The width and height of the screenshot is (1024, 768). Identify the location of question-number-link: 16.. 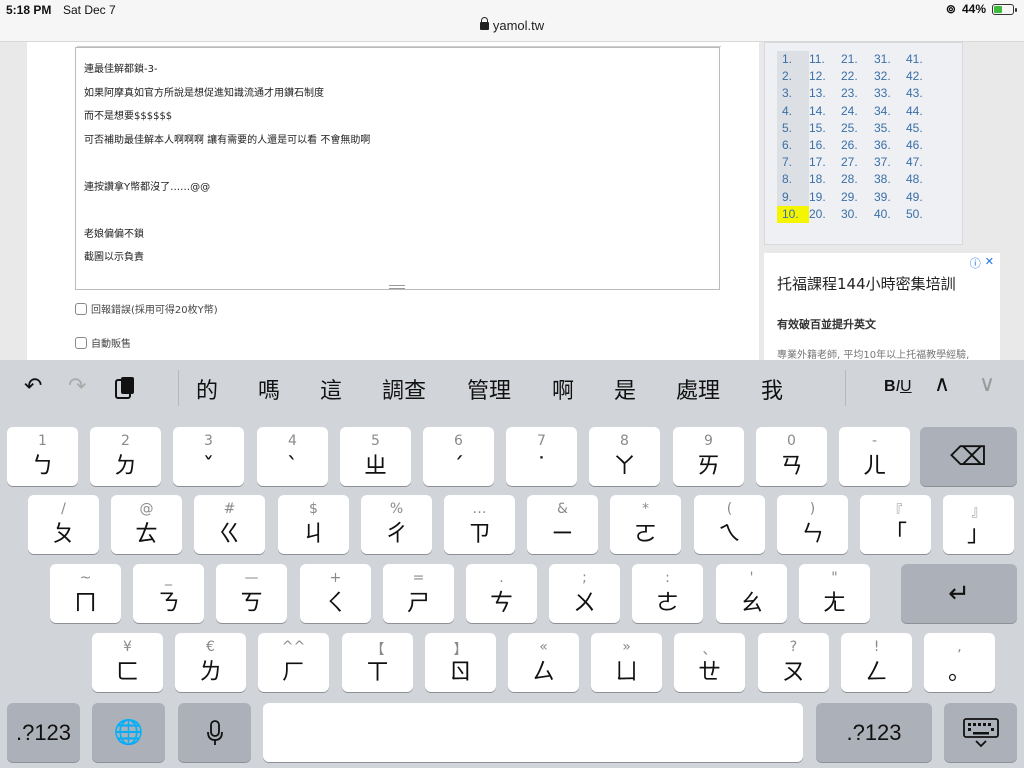
(825, 145).